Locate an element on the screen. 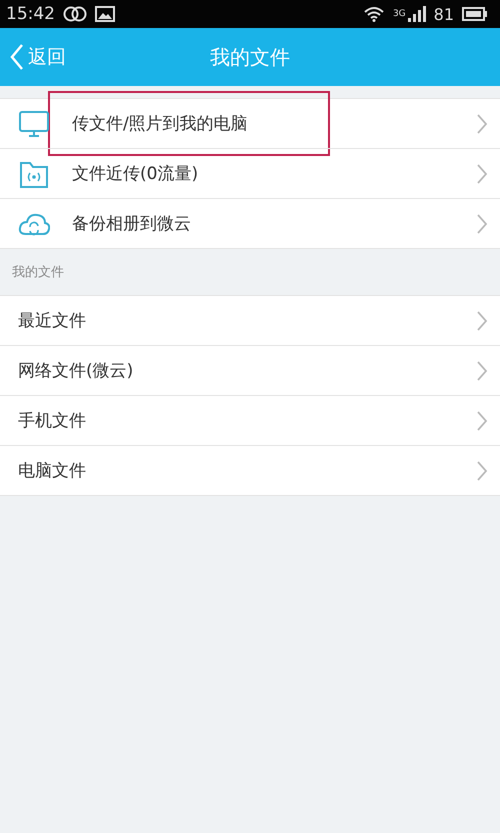 Image resolution: width=500 pixels, height=833 pixels. item-label: 网络文件(微云) is located at coordinates (76, 371).